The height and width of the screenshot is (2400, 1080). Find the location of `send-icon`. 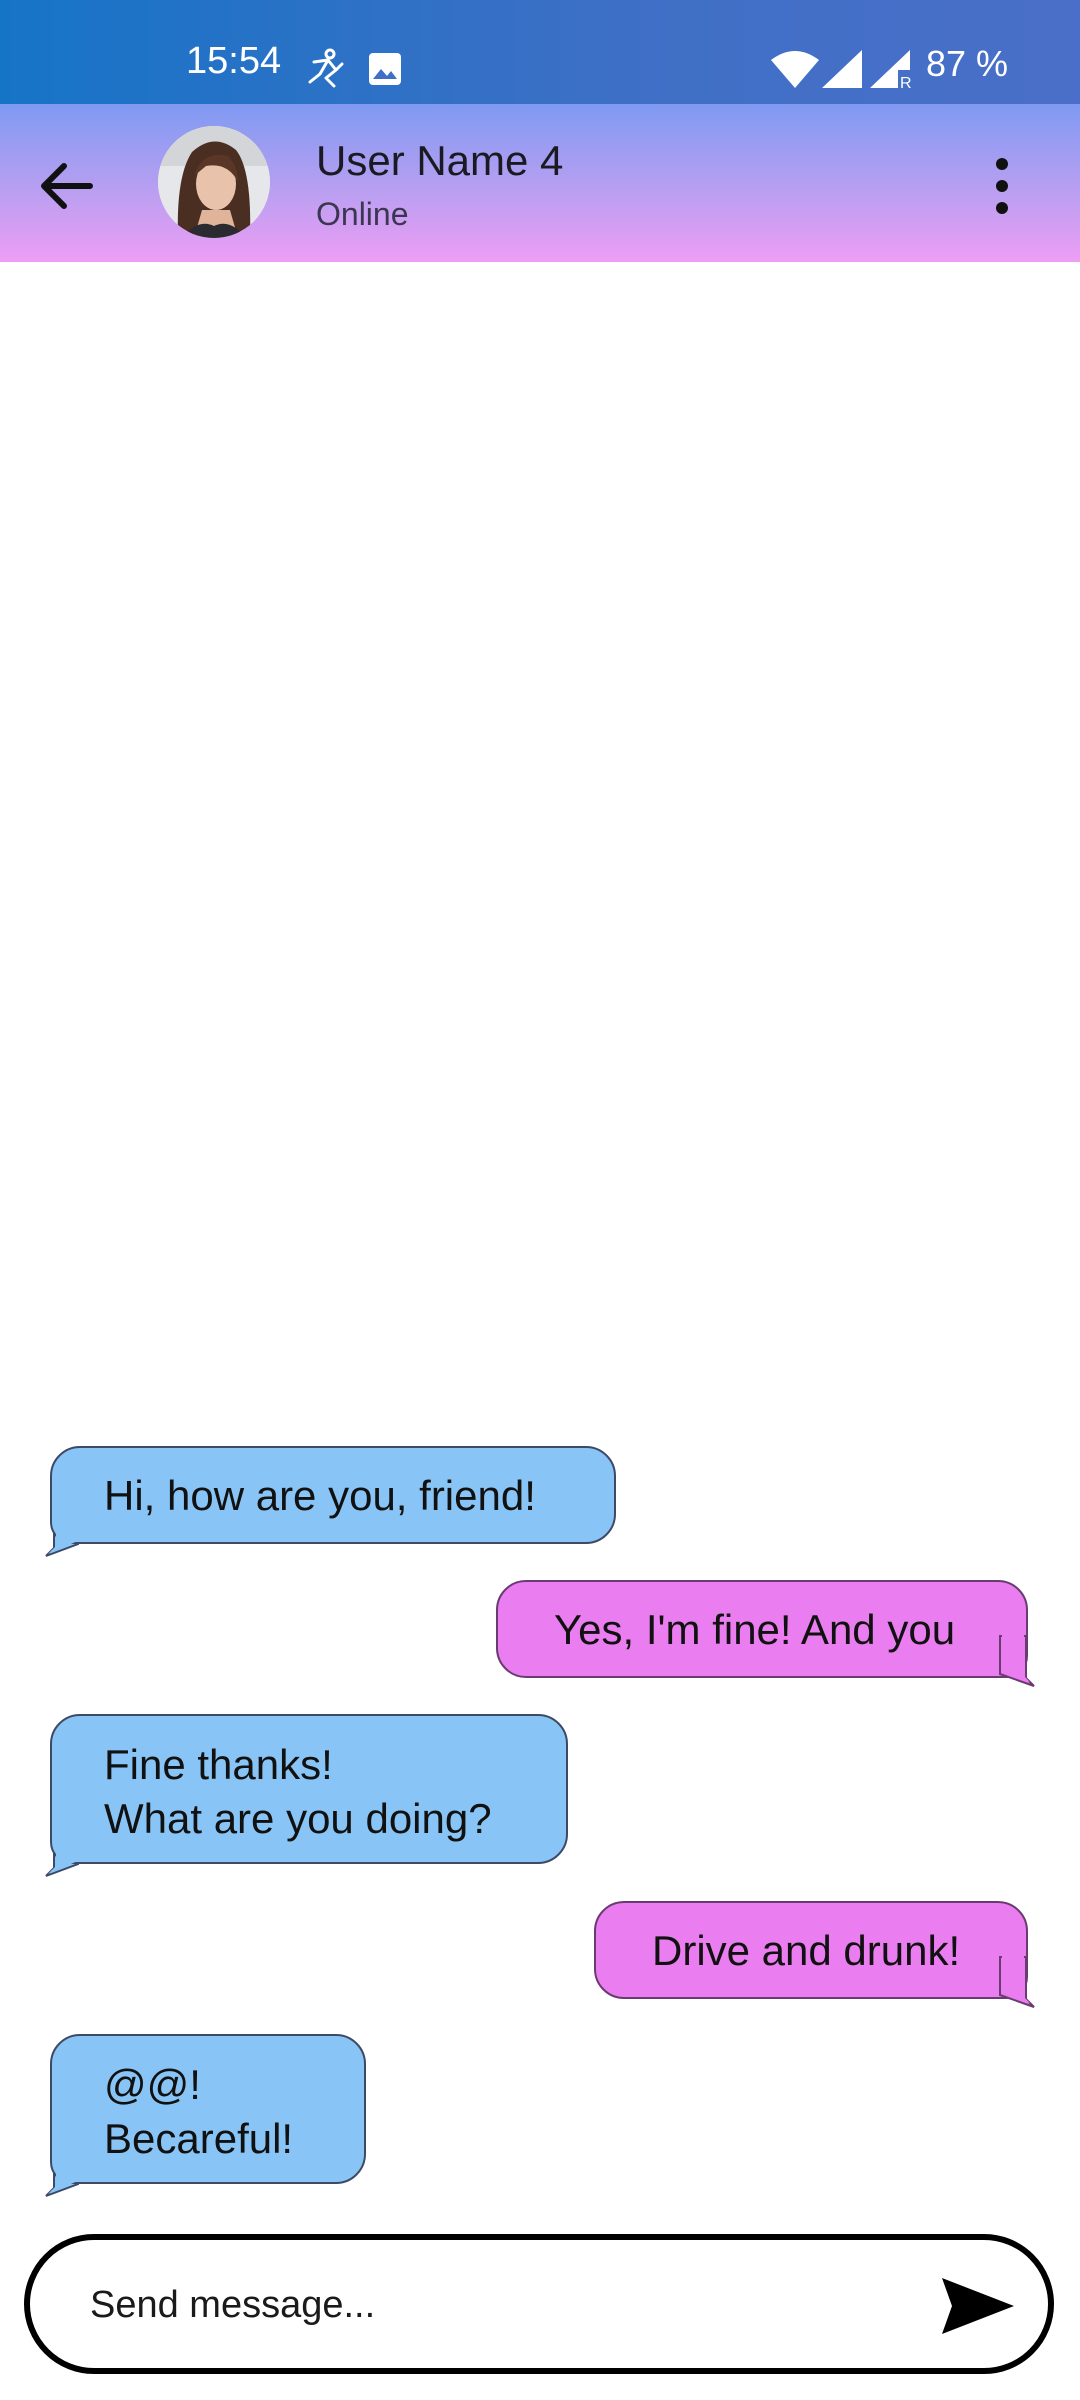

send-icon is located at coordinates (978, 2306).